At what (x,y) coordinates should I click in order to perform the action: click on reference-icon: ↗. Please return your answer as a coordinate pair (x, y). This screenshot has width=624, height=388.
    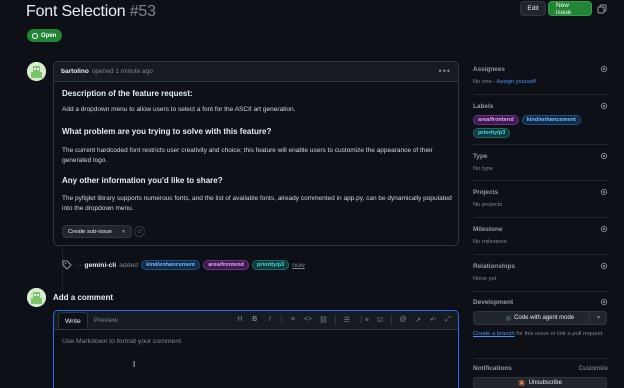
    Looking at the image, I should click on (418, 320).